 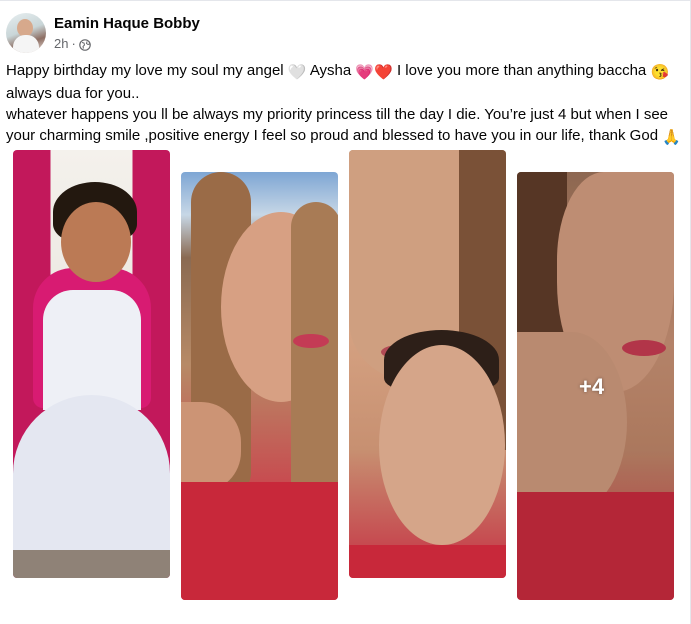 What do you see at coordinates (92, 350) in the screenshot?
I see `photo-1-dress` at bounding box center [92, 350].